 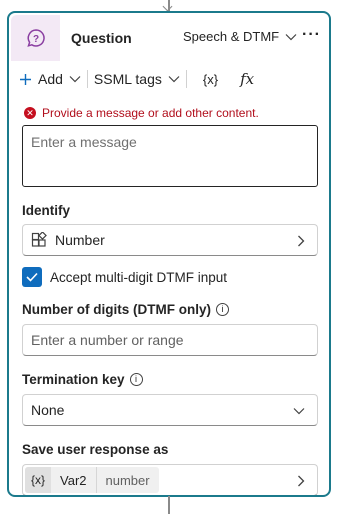 I want to click on digits-input: Enter a number or range, so click(x=170, y=340).